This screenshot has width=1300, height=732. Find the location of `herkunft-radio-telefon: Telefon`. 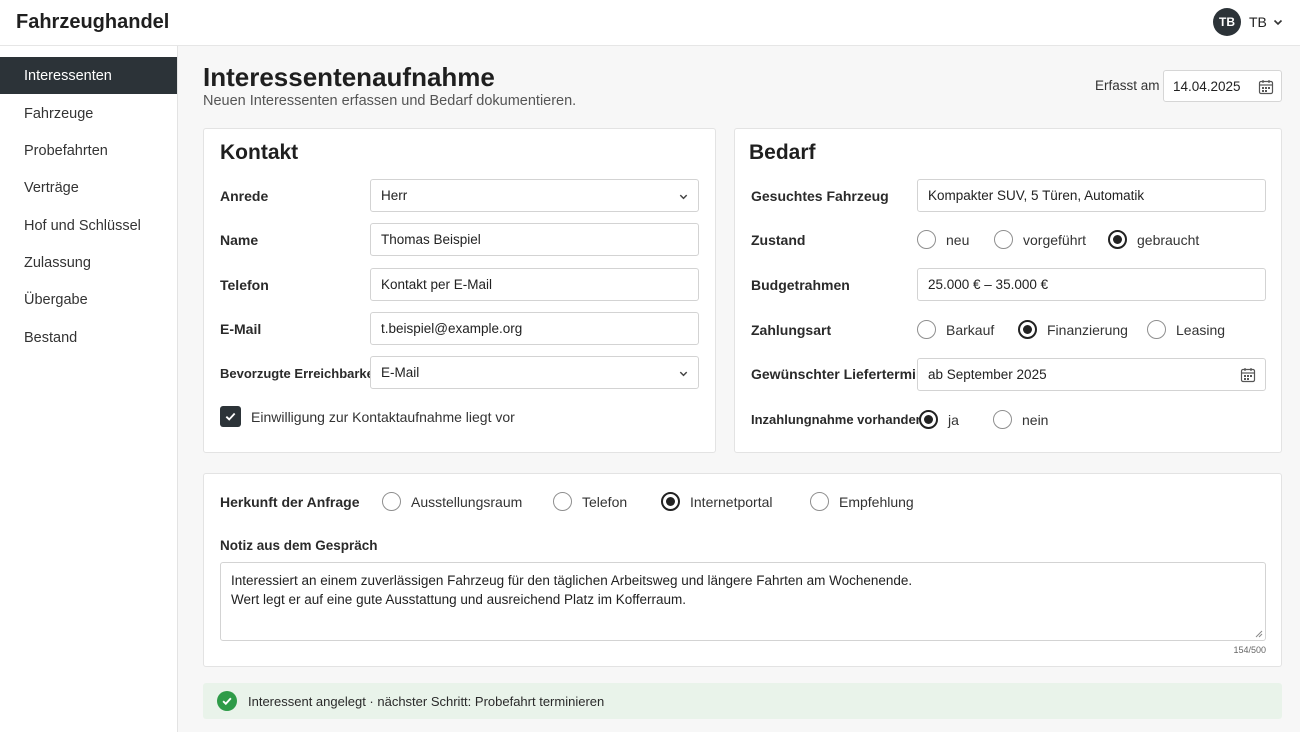

herkunft-radio-telefon: Telefon is located at coordinates (590, 501).